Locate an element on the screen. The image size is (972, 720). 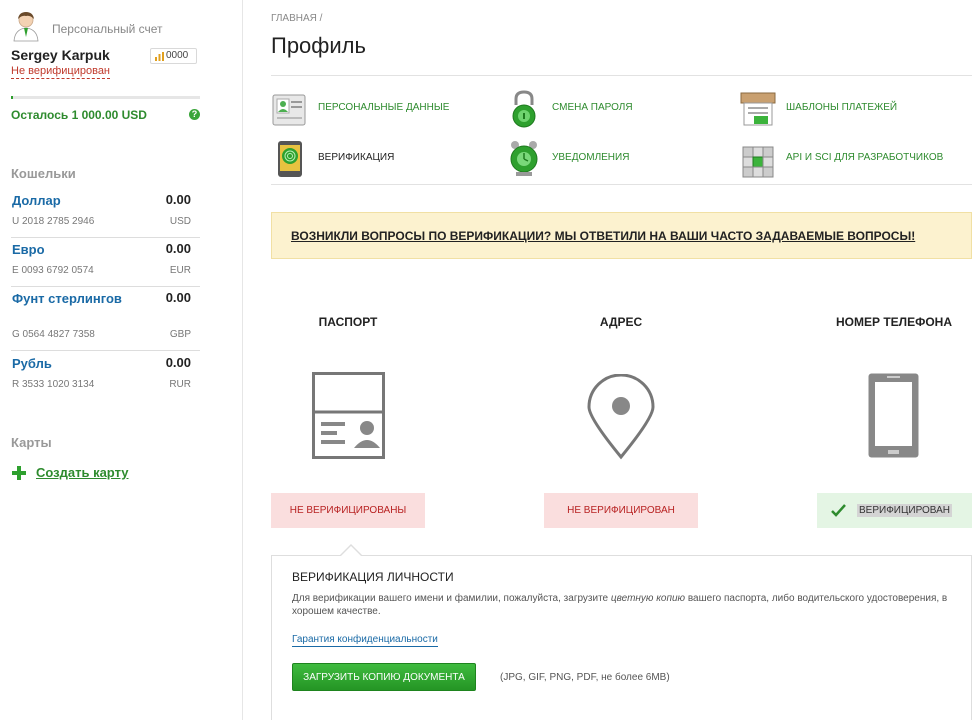
wallet-number: E 0093 6792 0574 is located at coordinates (53, 270).